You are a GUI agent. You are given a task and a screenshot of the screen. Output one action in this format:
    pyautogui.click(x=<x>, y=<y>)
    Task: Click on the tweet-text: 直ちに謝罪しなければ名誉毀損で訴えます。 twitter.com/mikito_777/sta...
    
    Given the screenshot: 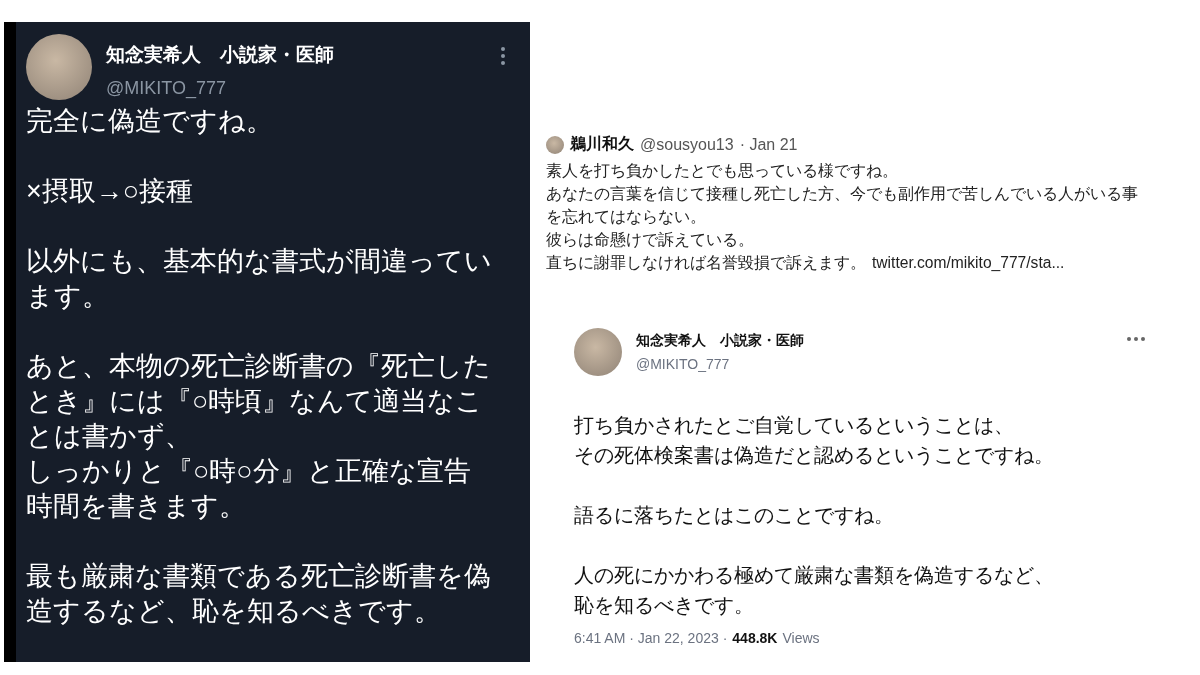 What is the action you would take?
    pyautogui.click(x=806, y=263)
    